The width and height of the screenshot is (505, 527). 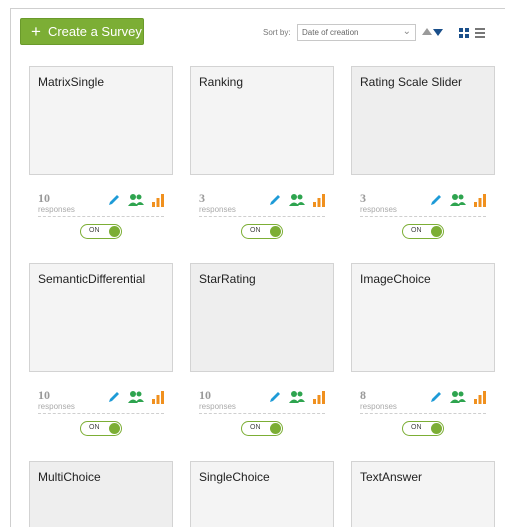 I want to click on survey-thumbnail: TextAnswer, so click(x=423, y=494).